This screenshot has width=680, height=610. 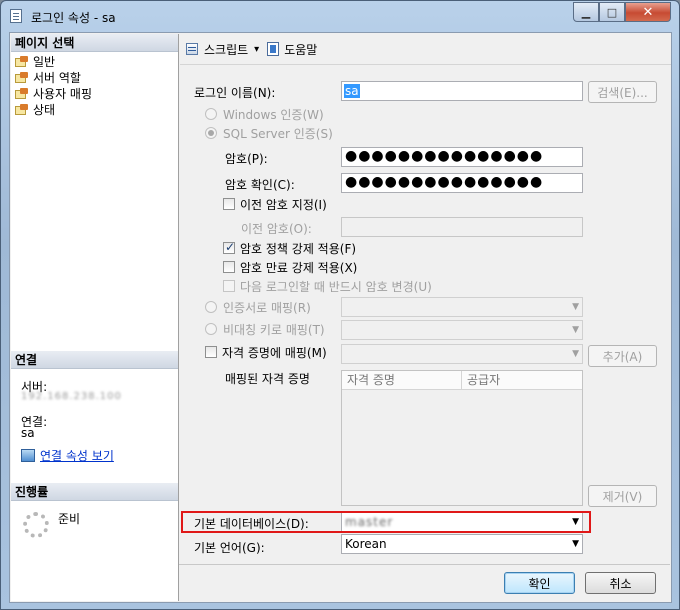 What do you see at coordinates (620, 583) in the screenshot?
I see `cancel-button: 취소` at bounding box center [620, 583].